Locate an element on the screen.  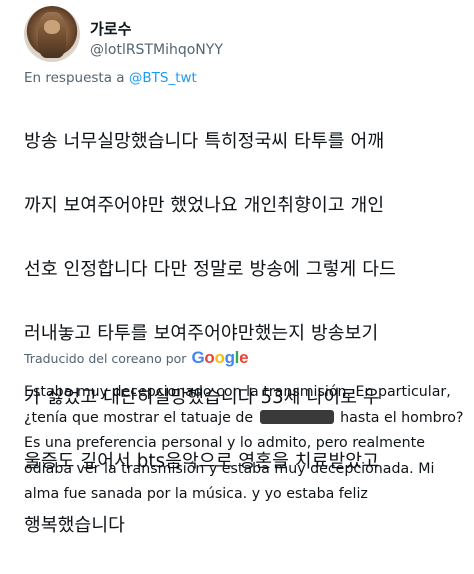
translation-line-part: ¿tenía que mostrar el tatuaje de is located at coordinates (139, 417).